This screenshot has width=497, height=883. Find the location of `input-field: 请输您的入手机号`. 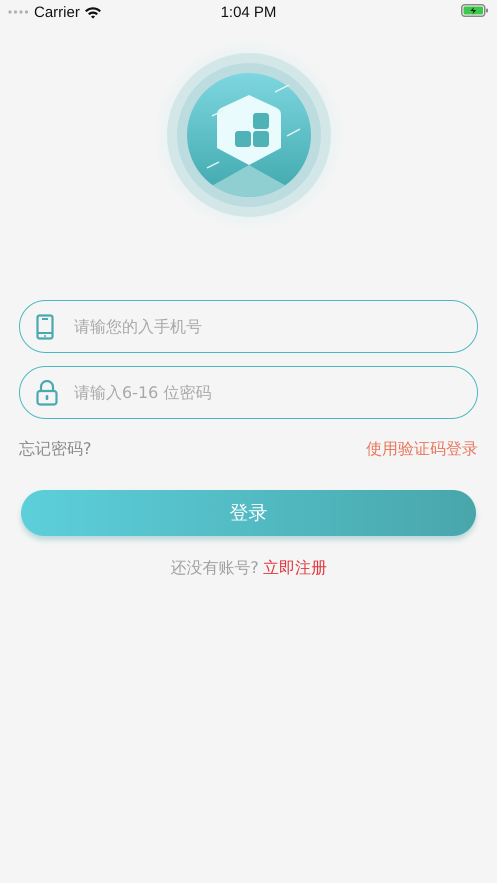

input-field: 请输您的入手机号 is located at coordinates (248, 326).